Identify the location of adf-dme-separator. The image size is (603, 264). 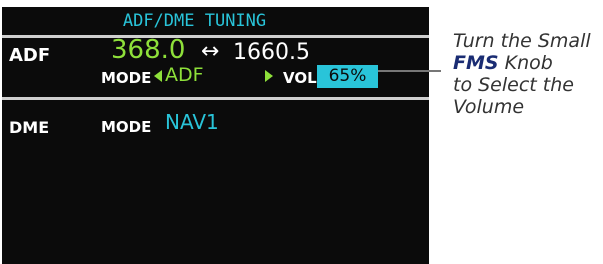
(215, 98).